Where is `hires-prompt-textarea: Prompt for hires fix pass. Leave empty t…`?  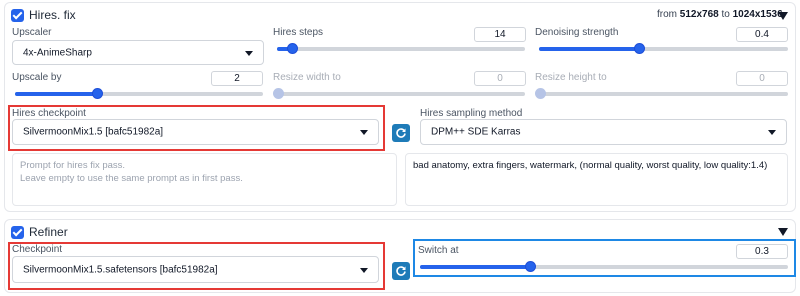
hires-prompt-textarea: Prompt for hires fix pass. Leave empty t… is located at coordinates (204, 179).